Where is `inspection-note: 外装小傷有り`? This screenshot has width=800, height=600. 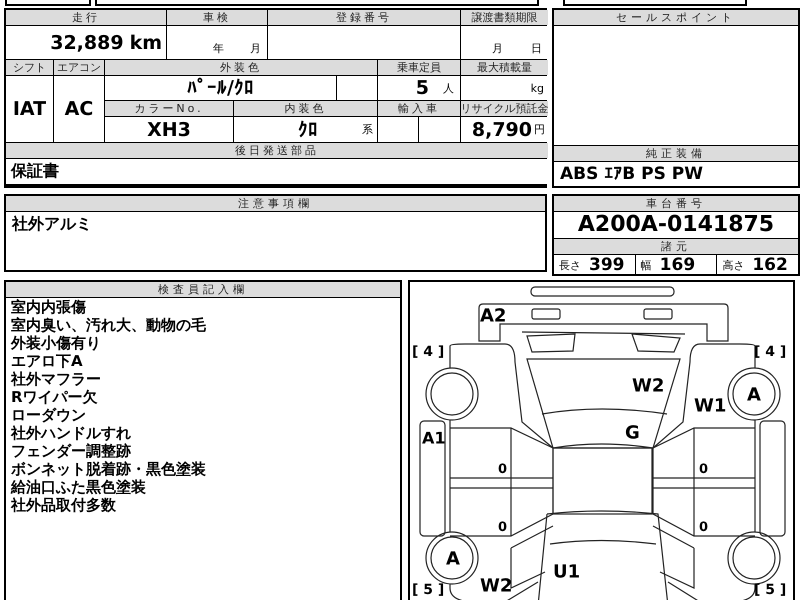 inspection-note: 外装小傷有り is located at coordinates (56, 343).